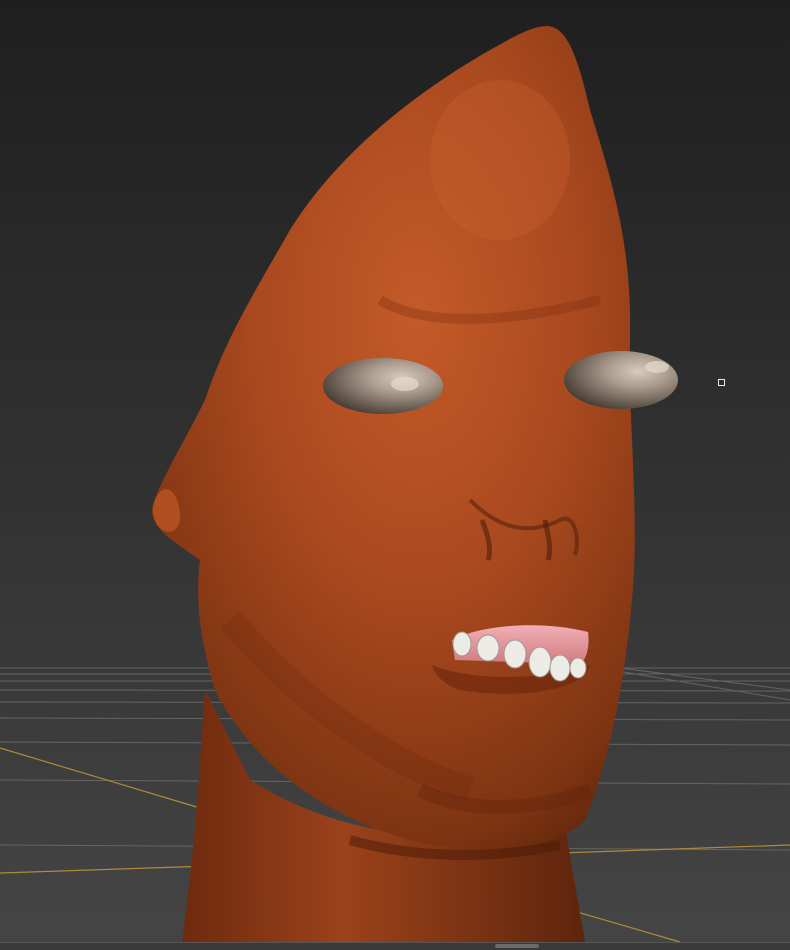  Describe the element at coordinates (383, 386) in the screenshot. I see `left-eye` at that location.